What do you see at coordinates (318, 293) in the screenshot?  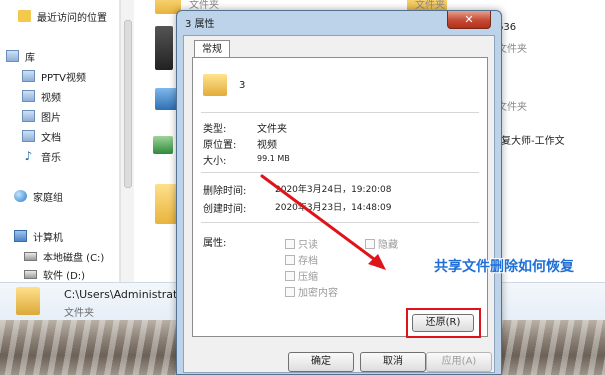 I see `checkbox-label: 加密内容` at bounding box center [318, 293].